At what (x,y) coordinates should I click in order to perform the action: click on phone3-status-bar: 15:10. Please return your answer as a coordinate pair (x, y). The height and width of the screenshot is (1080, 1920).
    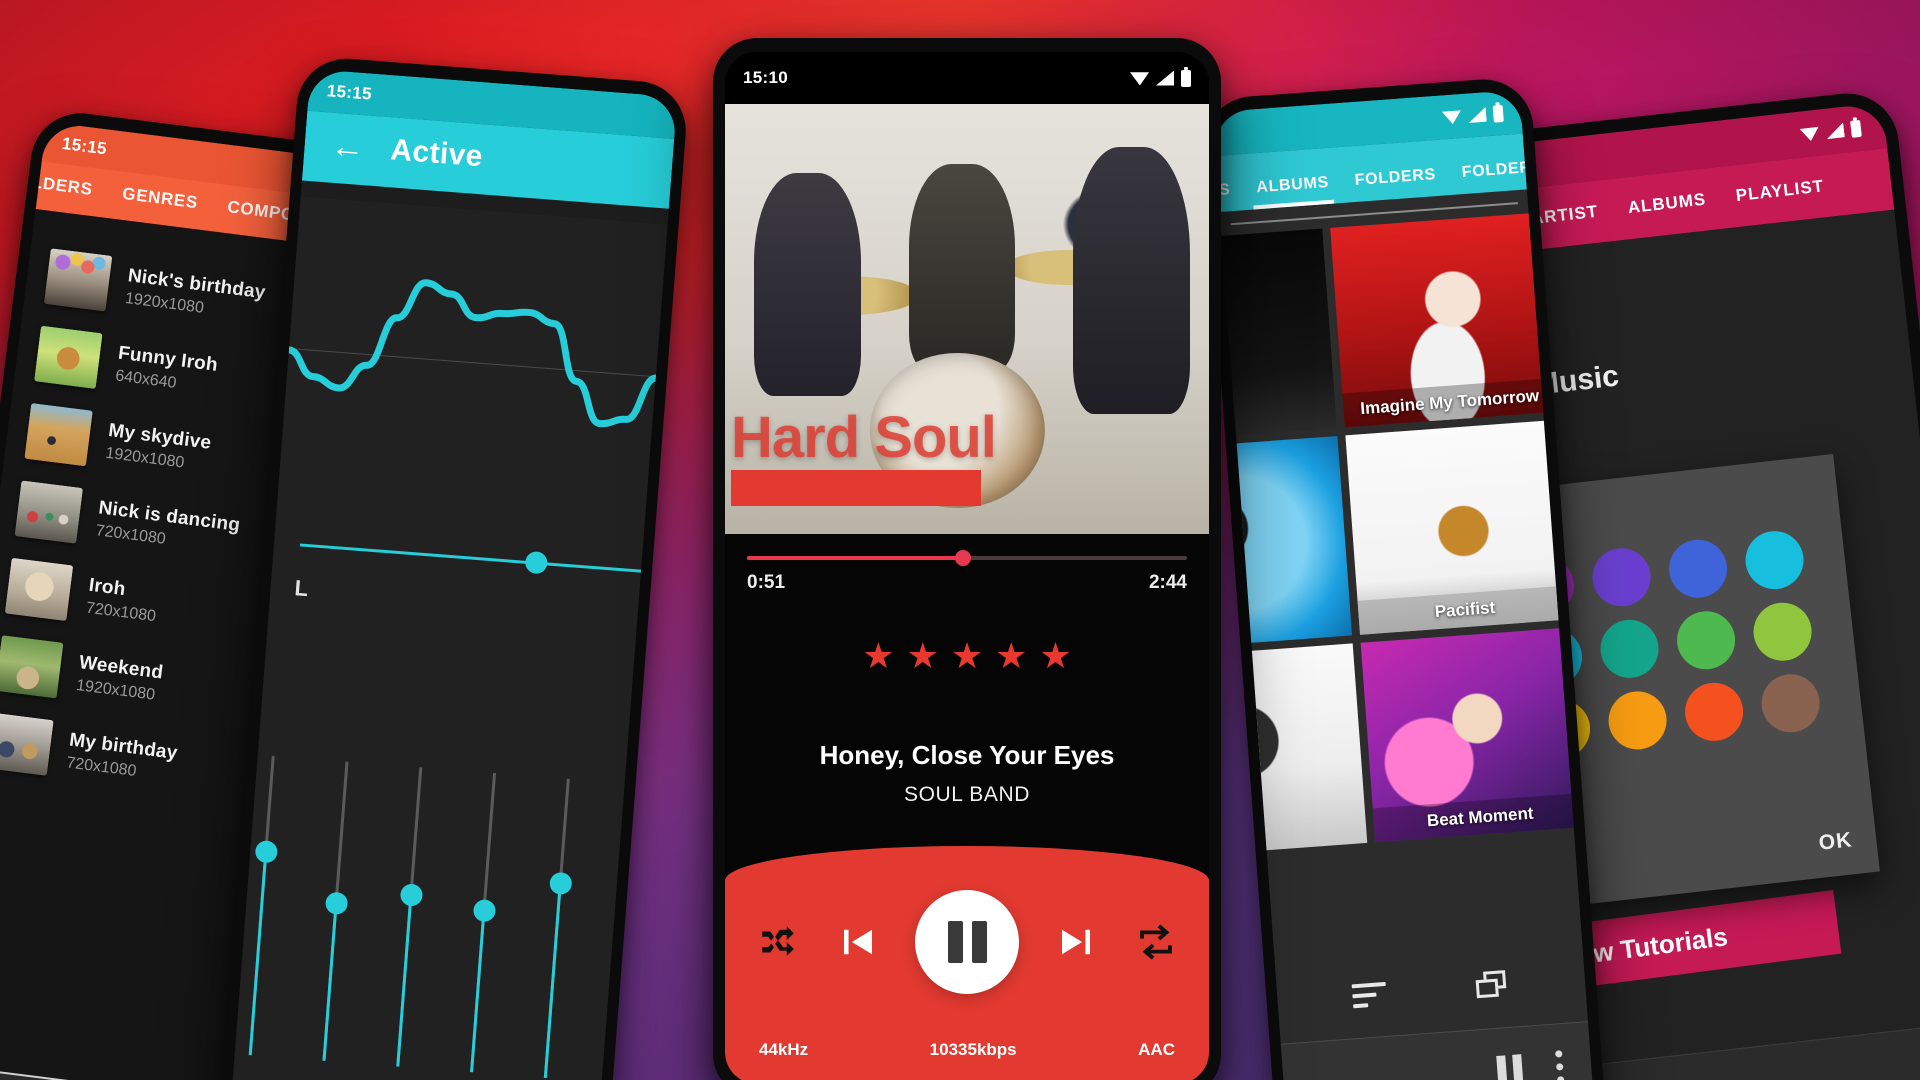
    Looking at the image, I should click on (967, 78).